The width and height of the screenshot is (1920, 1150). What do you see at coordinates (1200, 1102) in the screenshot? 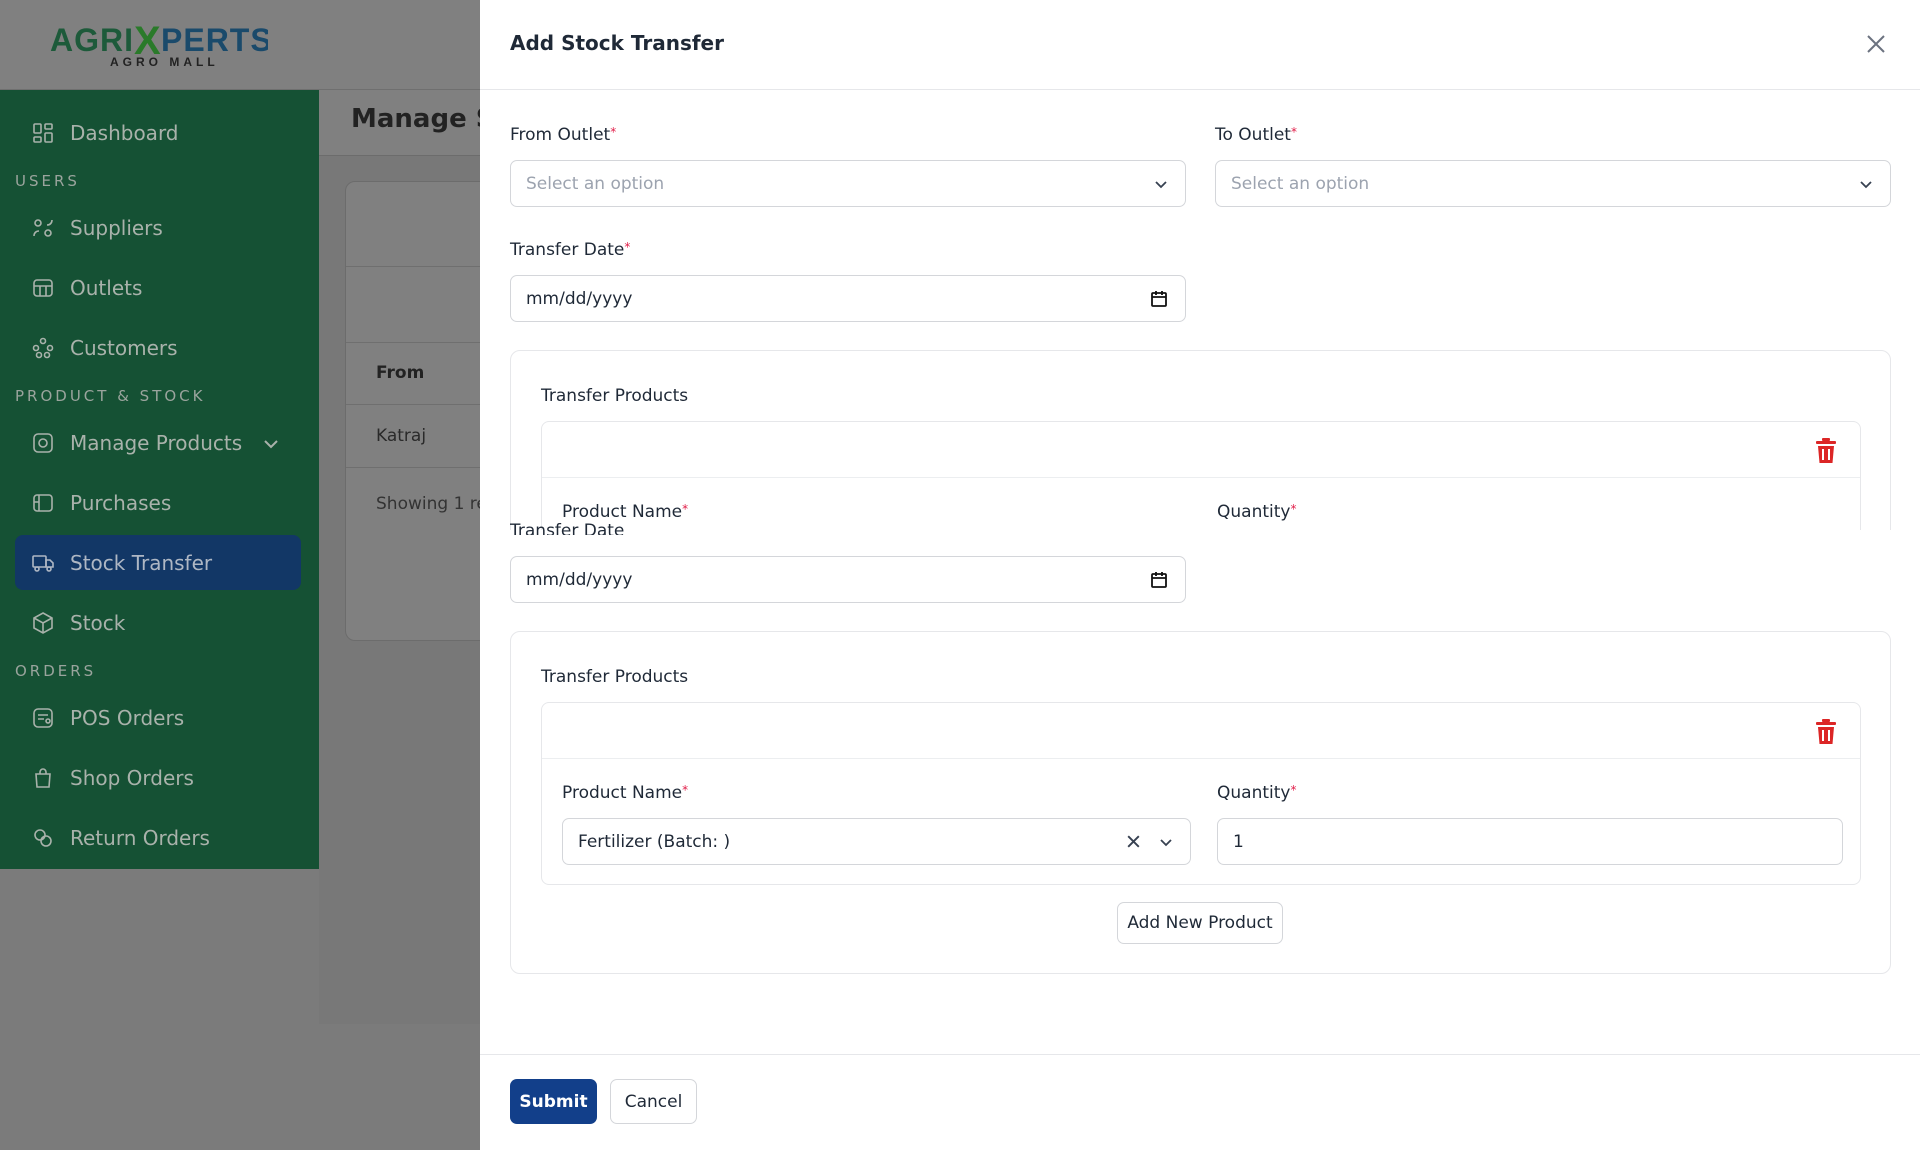
I see `drawer-footer: Submit Cancel` at bounding box center [1200, 1102].